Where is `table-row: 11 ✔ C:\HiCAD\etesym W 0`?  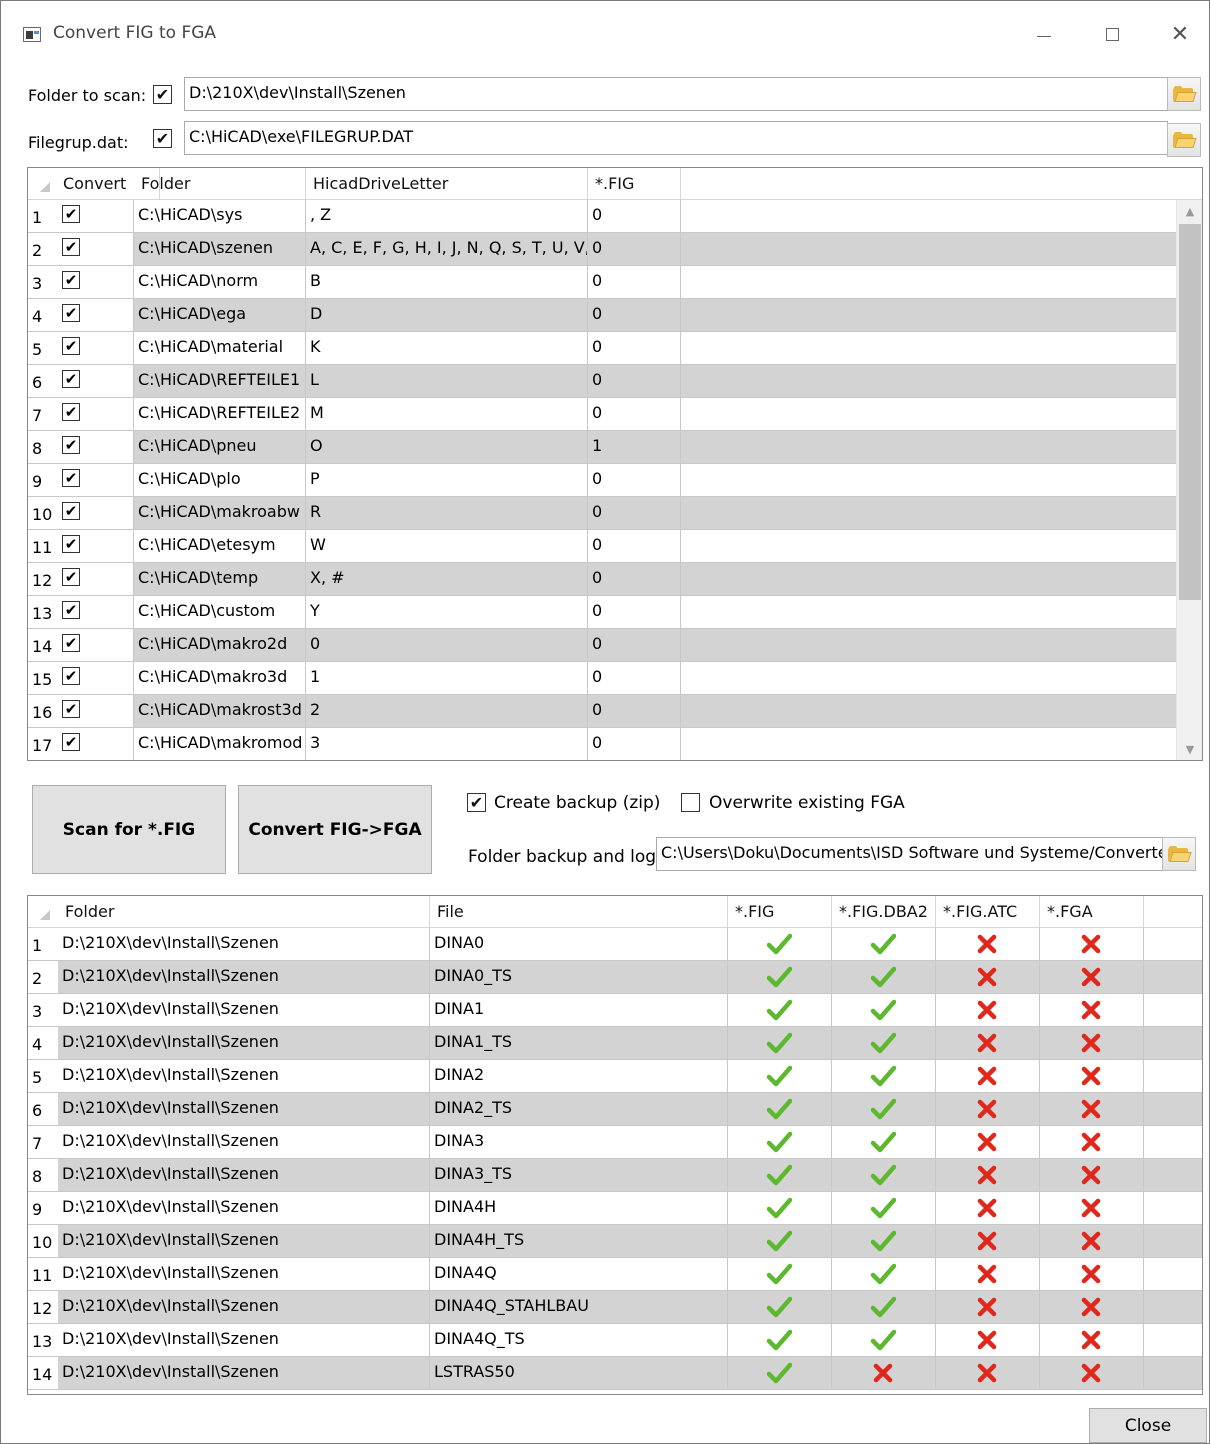 table-row: 11 ✔ C:\HiCAD\etesym W 0 is located at coordinates (602, 546).